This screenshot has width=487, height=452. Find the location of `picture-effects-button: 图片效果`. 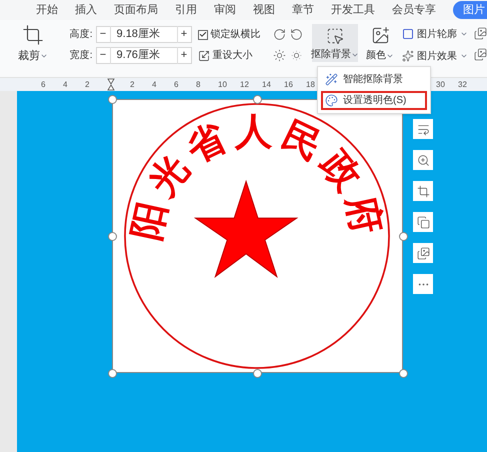

picture-effects-button: 图片效果 is located at coordinates (435, 56).